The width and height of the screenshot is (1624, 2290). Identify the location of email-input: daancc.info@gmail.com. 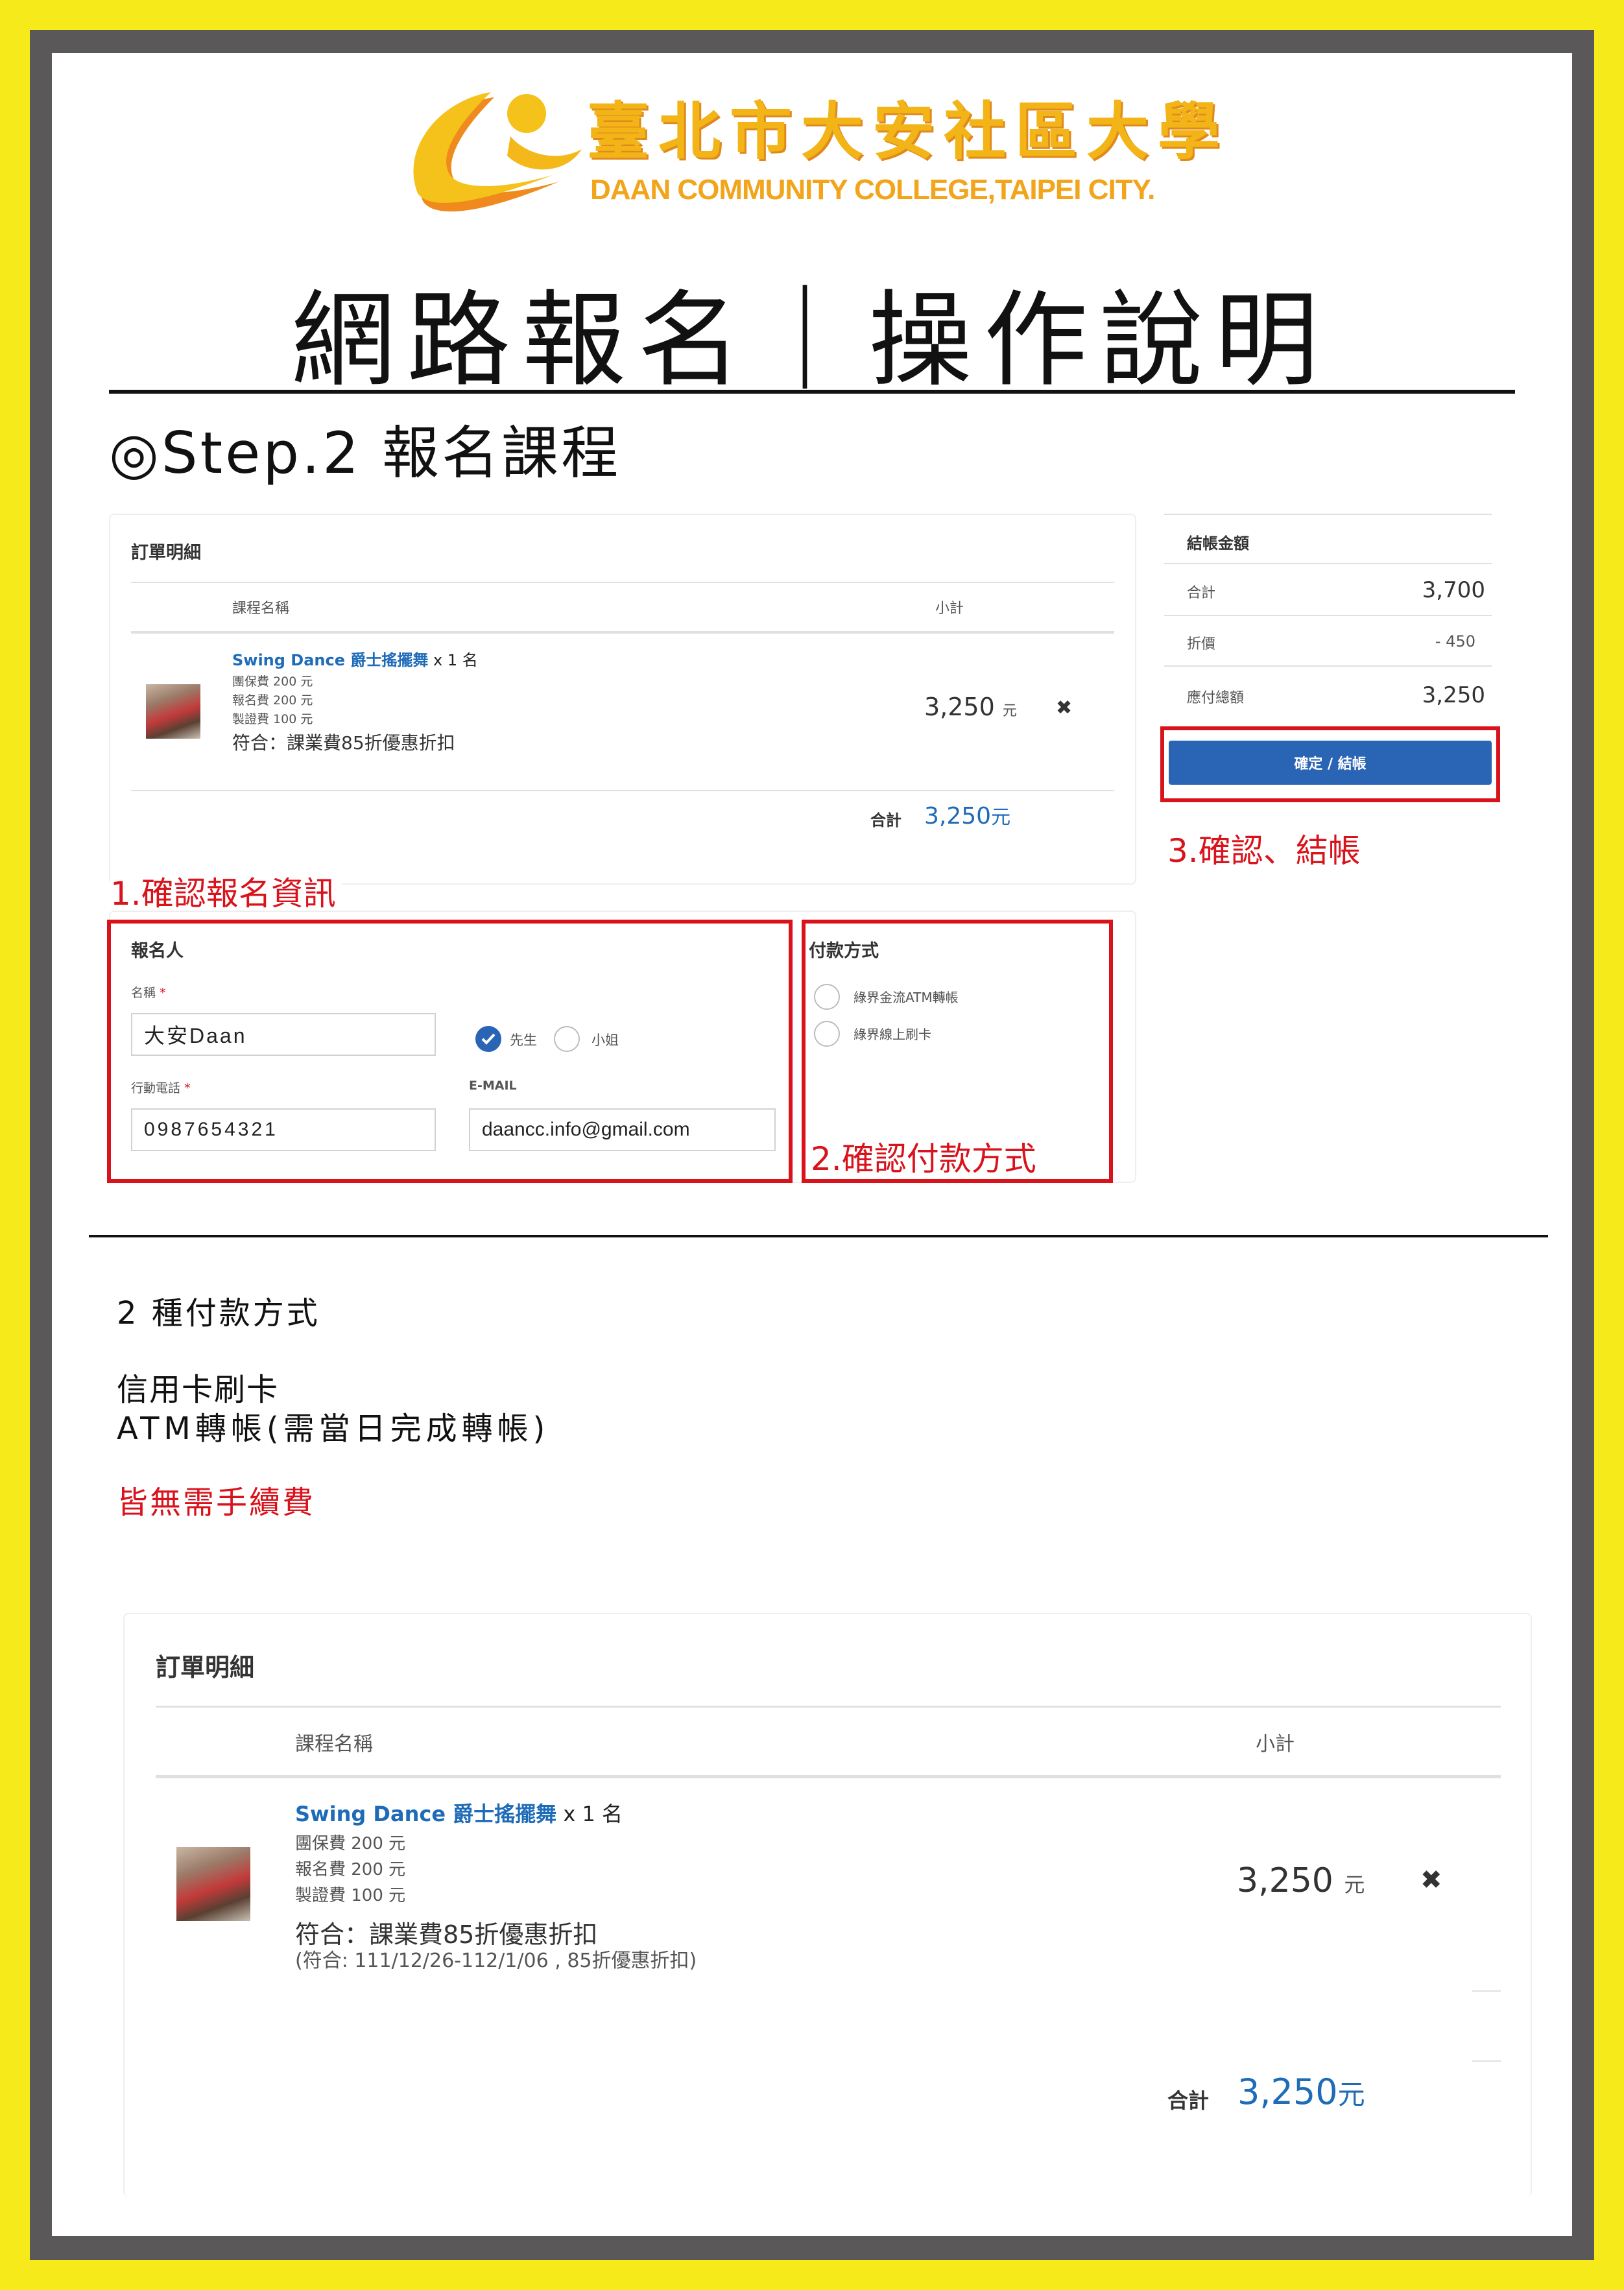
(622, 1129).